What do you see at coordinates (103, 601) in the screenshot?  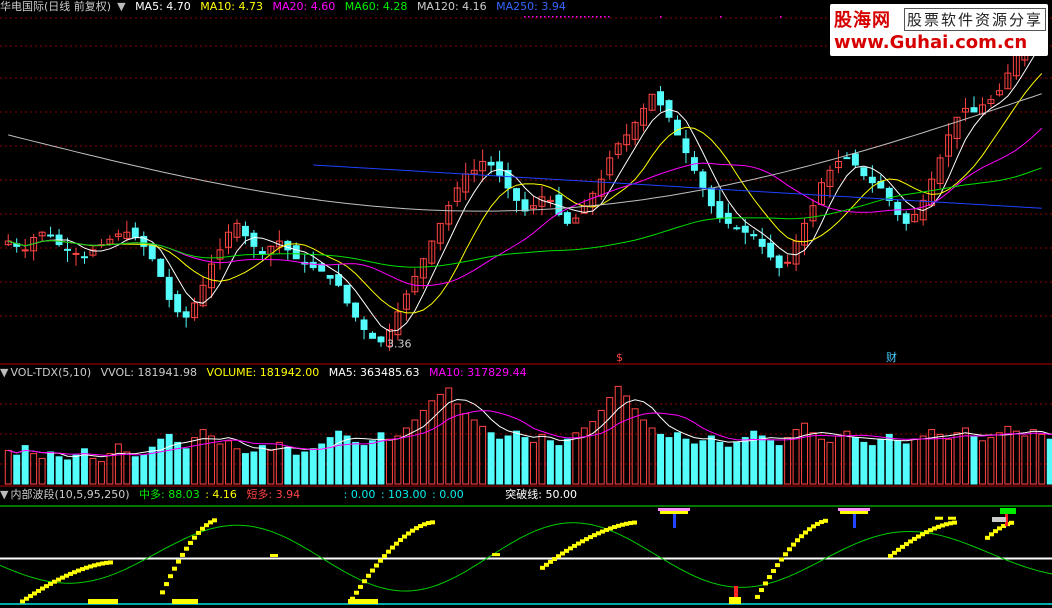 I see `bottom-signal-bar` at bounding box center [103, 601].